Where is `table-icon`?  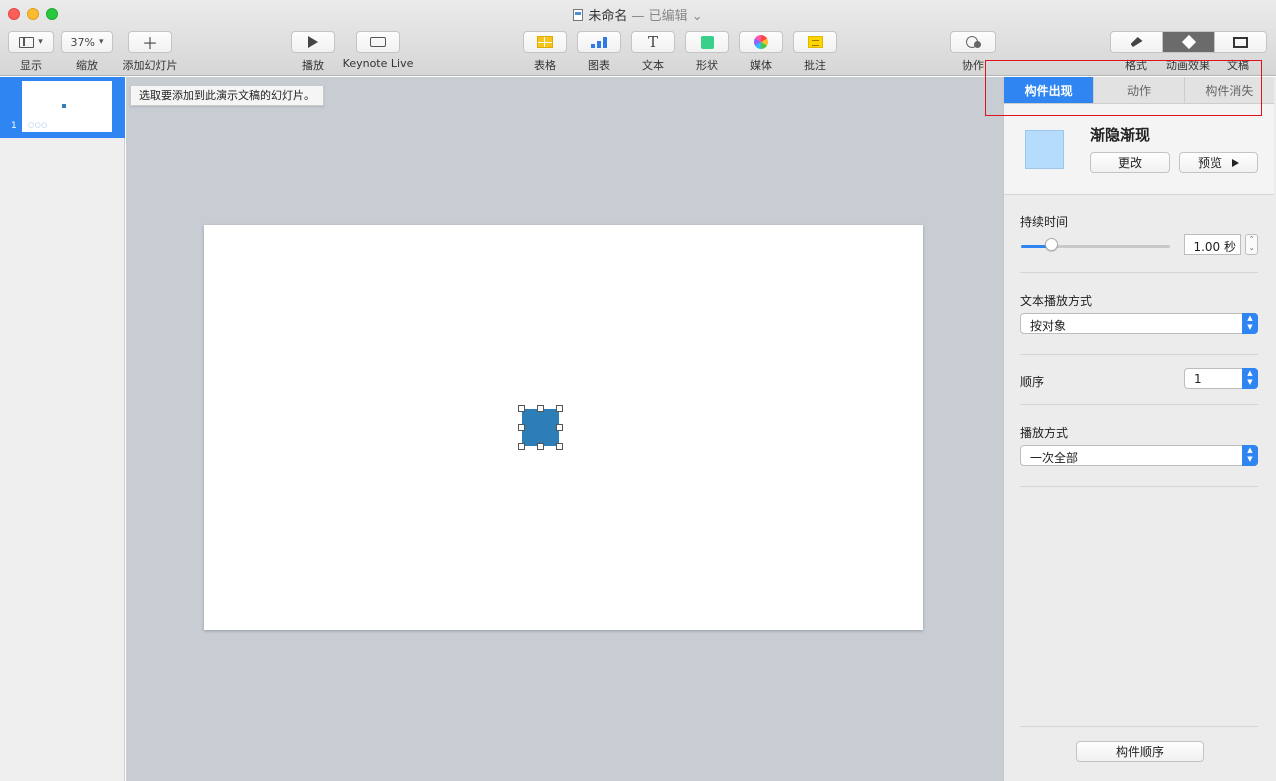
table-icon is located at coordinates (545, 42).